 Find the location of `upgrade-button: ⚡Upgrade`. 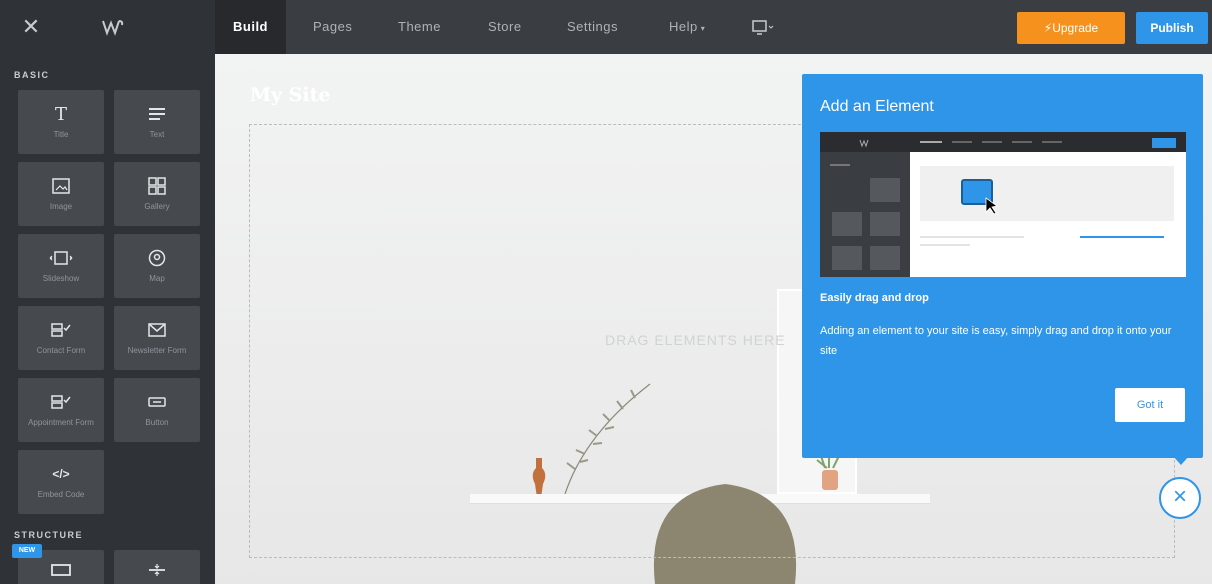

upgrade-button: ⚡Upgrade is located at coordinates (1071, 28).